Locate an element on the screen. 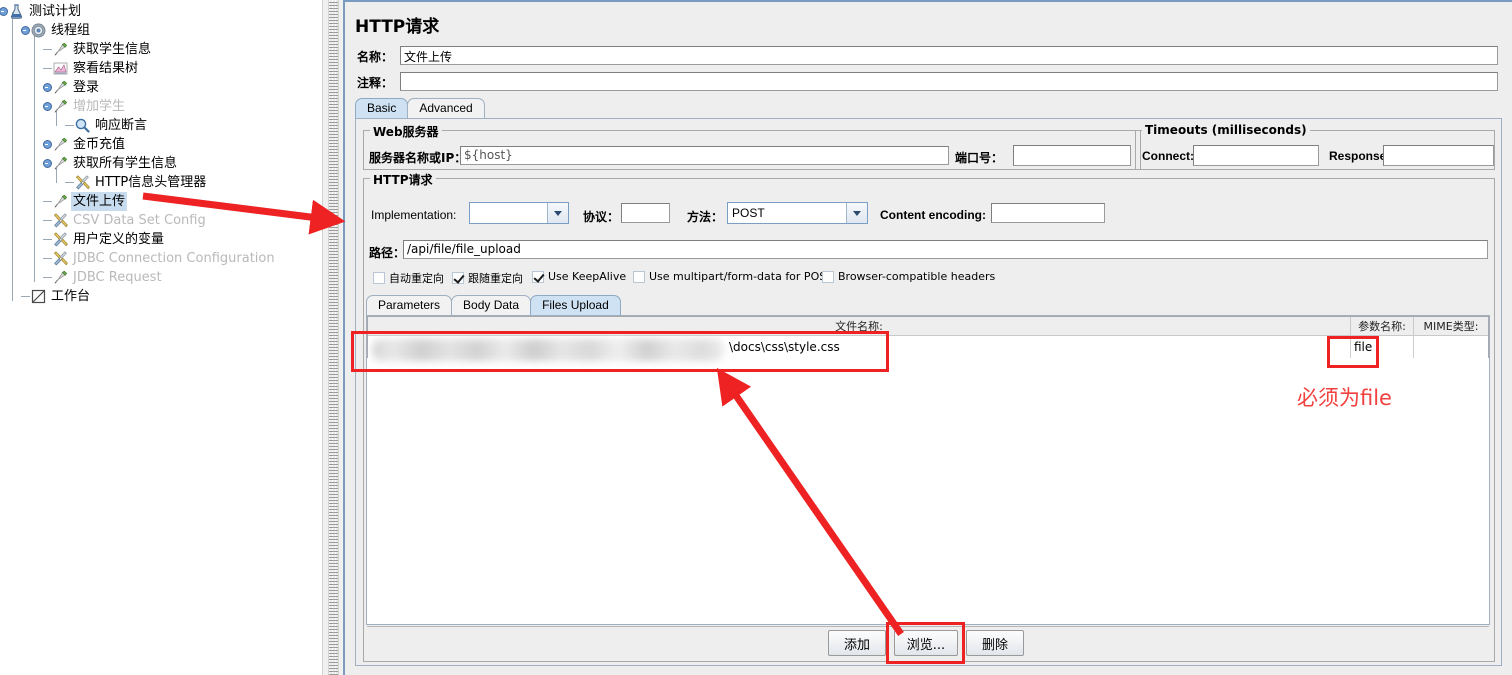 The image size is (1512, 675). splitter-grip is located at coordinates (333, 337).